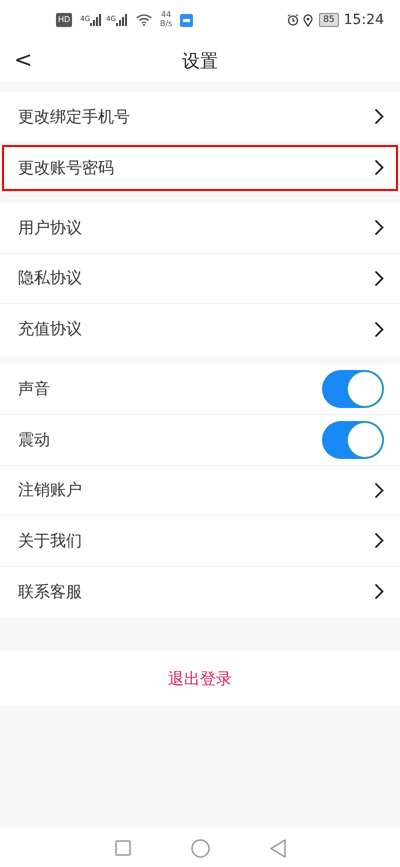 This screenshot has height=867, width=400. What do you see at coordinates (187, 20) in the screenshot?
I see `app-notification-icon` at bounding box center [187, 20].